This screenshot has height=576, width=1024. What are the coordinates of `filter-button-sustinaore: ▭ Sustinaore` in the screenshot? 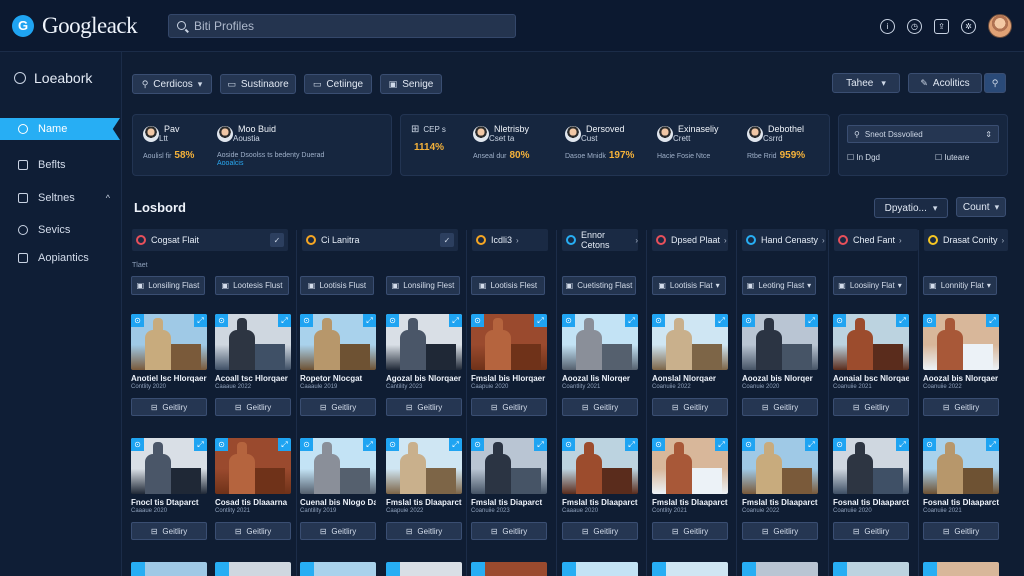 It's located at (258, 84).